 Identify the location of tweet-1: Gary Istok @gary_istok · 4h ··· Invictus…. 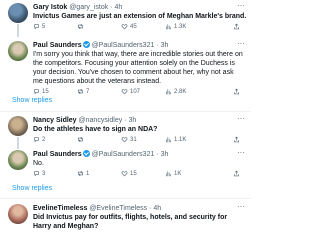
(125, 19).